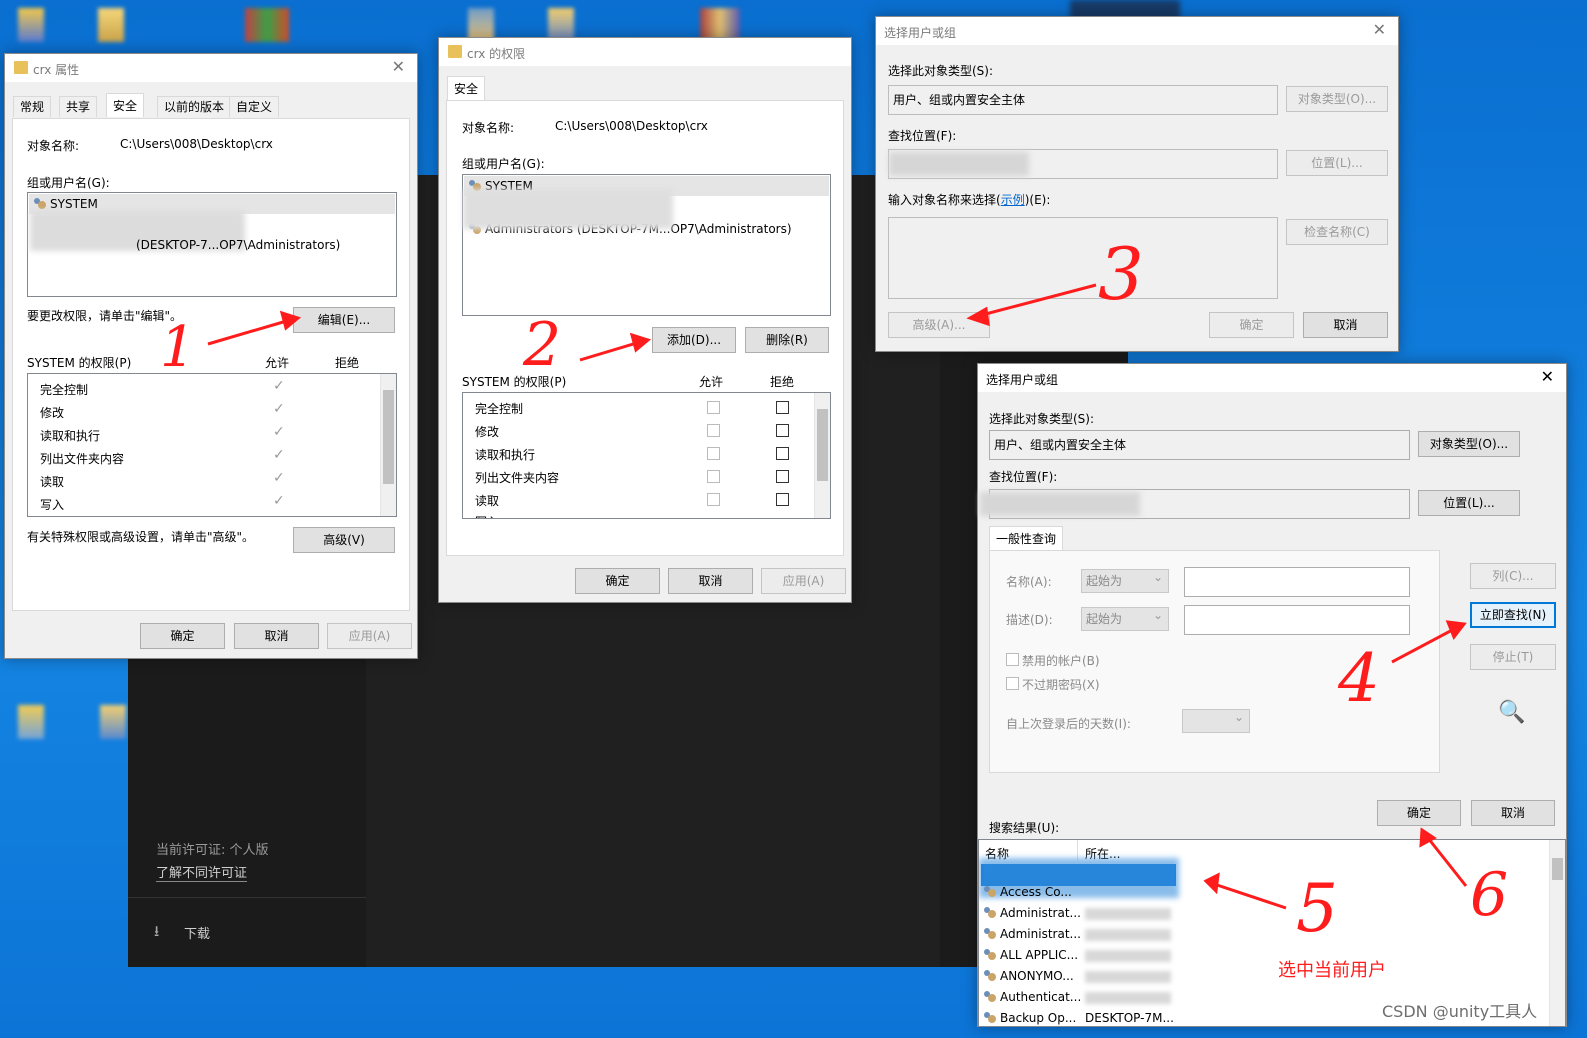  Describe the element at coordinates (1489, 895) in the screenshot. I see `annotation-number: 6` at that location.